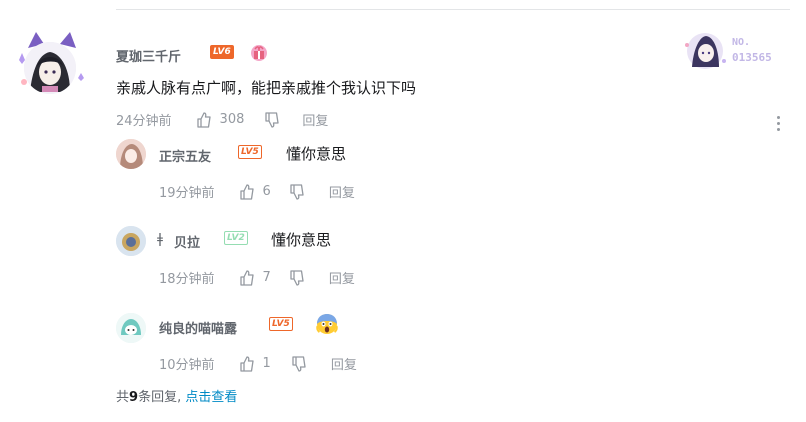 The height and width of the screenshot is (422, 806). What do you see at coordinates (50, 68) in the screenshot?
I see `avatar` at bounding box center [50, 68].